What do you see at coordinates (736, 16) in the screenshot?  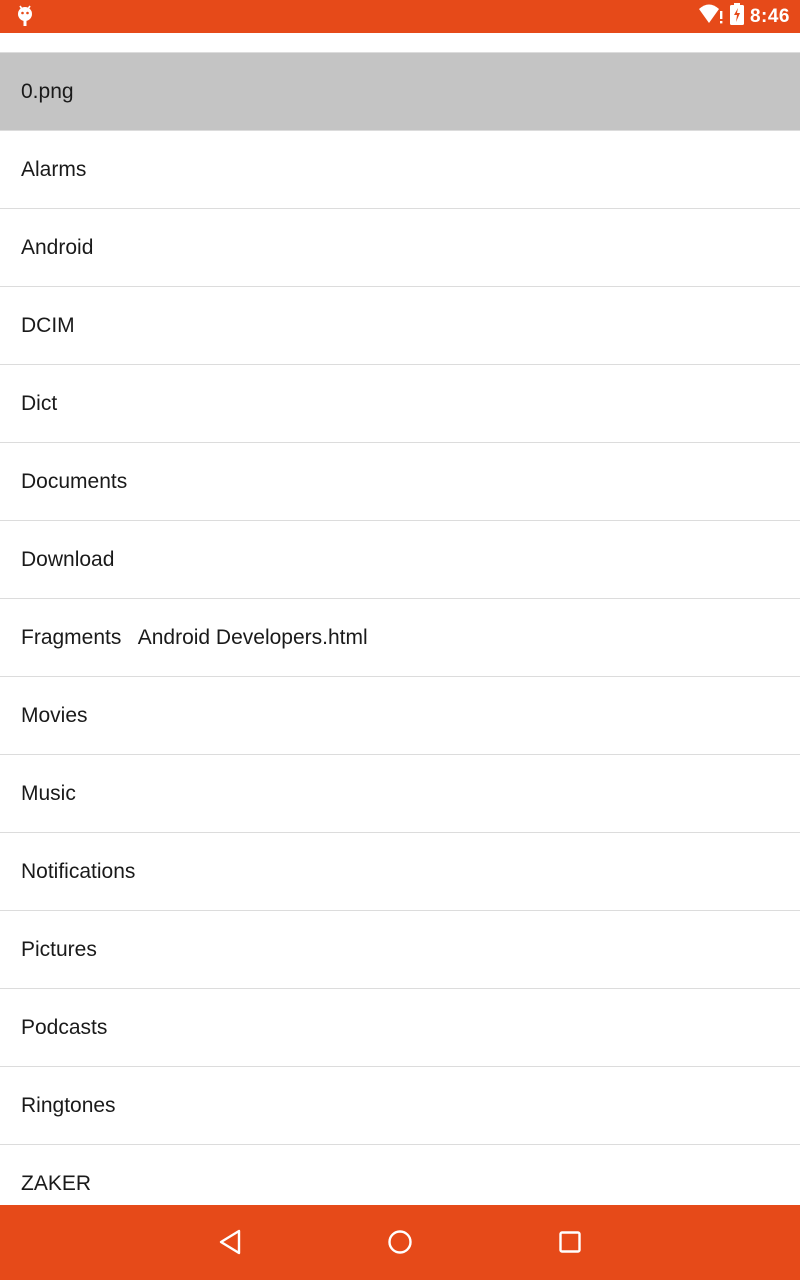 I see `battery-charging-icon` at bounding box center [736, 16].